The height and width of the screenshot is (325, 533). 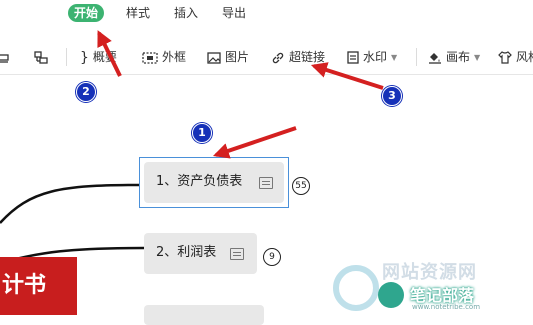 I want to click on link-icon, so click(x=278, y=57).